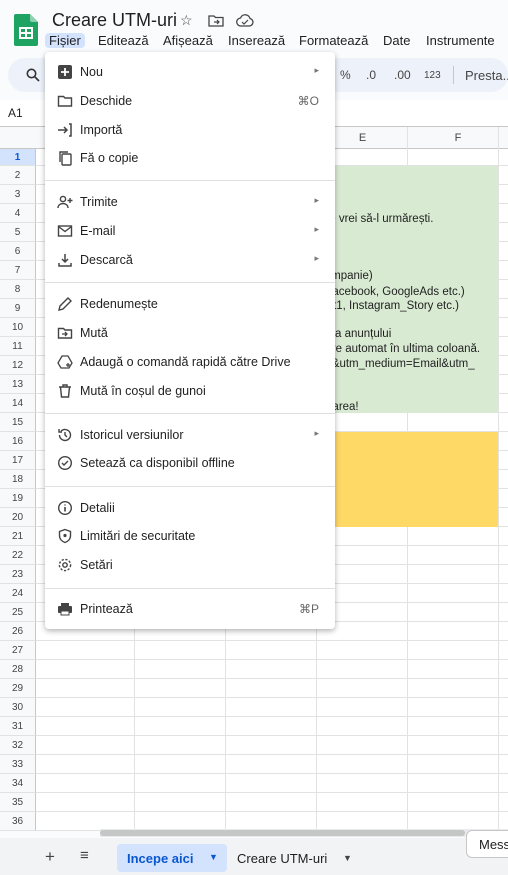 The width and height of the screenshot is (508, 875). Describe the element at coordinates (143, 391) in the screenshot. I see `menu-item-label: Mută în coșul de gunoi` at that location.